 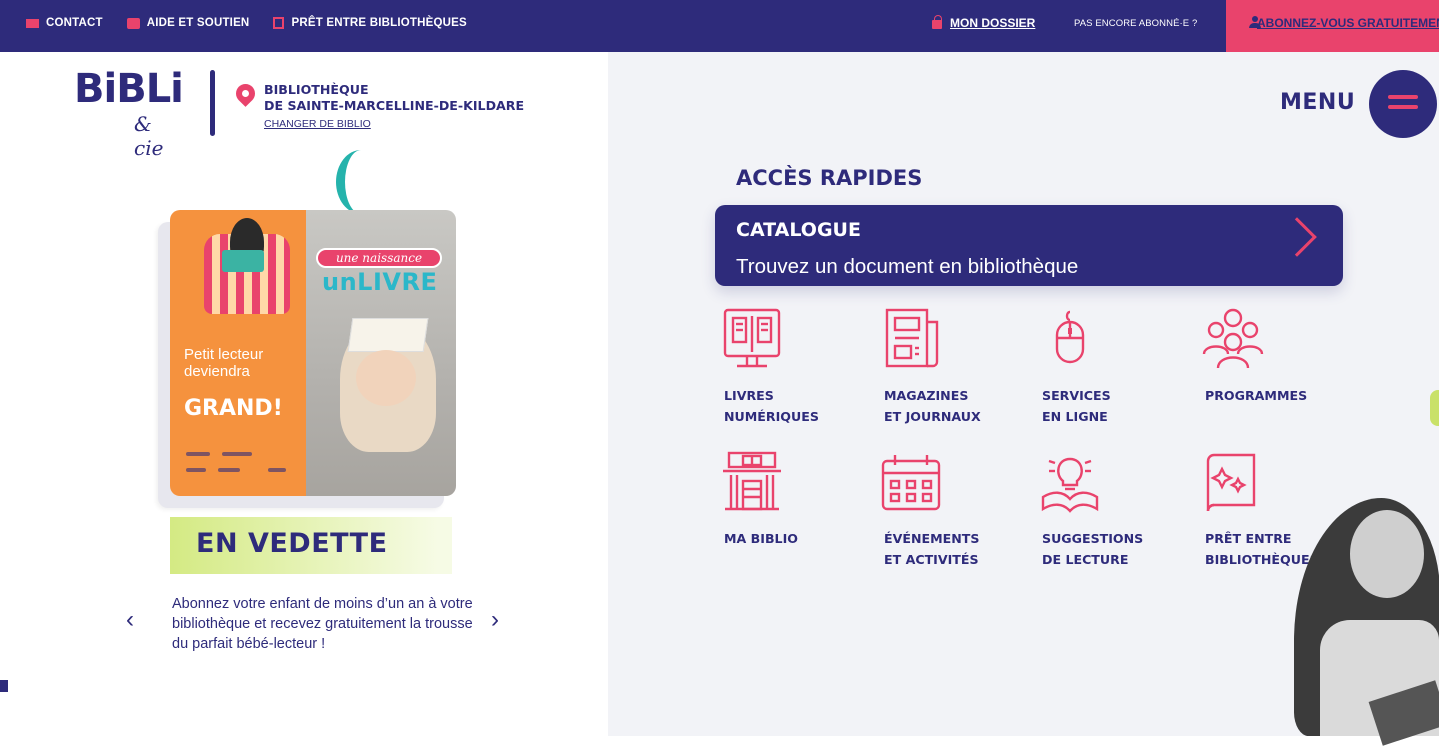 I want to click on partner-logos, so click(x=238, y=464).